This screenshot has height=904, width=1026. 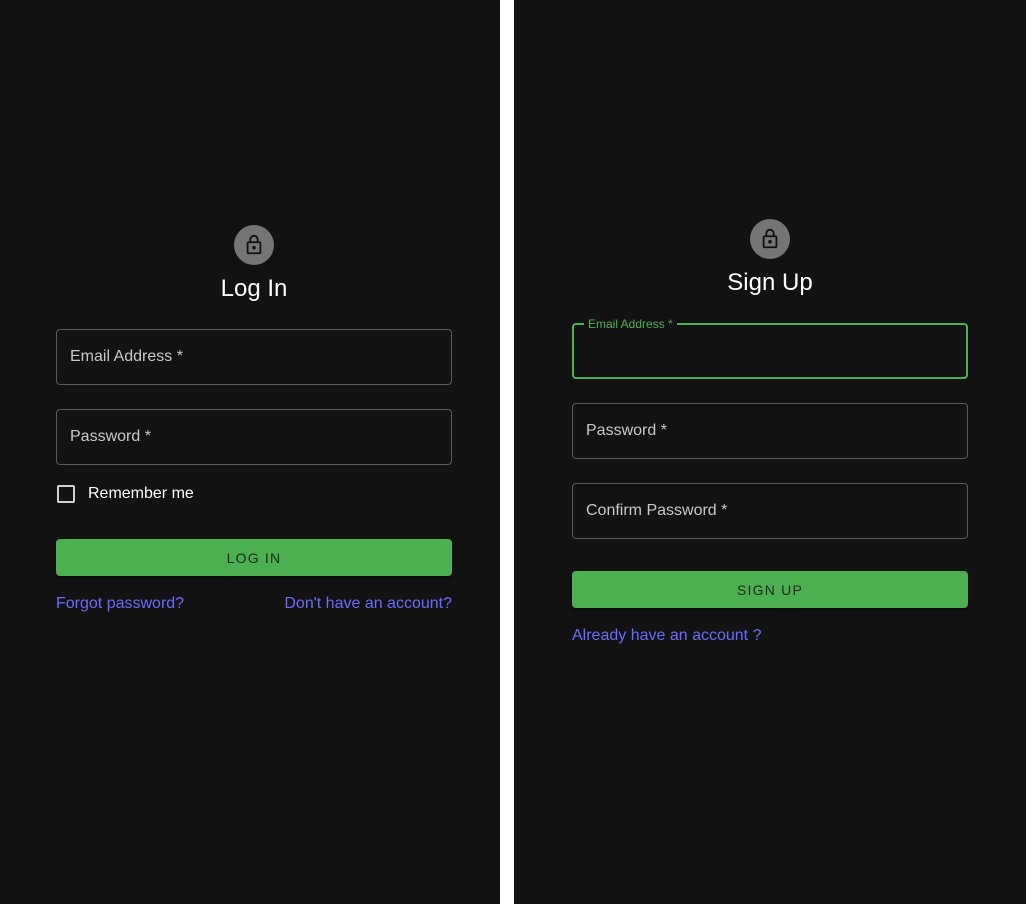 I want to click on signup-password-label: Password *, so click(x=626, y=430).